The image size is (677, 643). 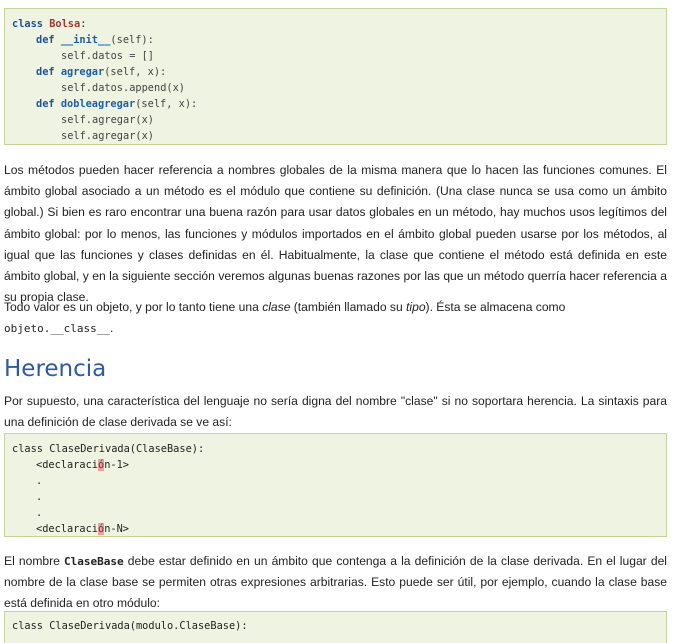 I want to click on code-line: def dobleagregar(self, x):, so click(x=116, y=104).